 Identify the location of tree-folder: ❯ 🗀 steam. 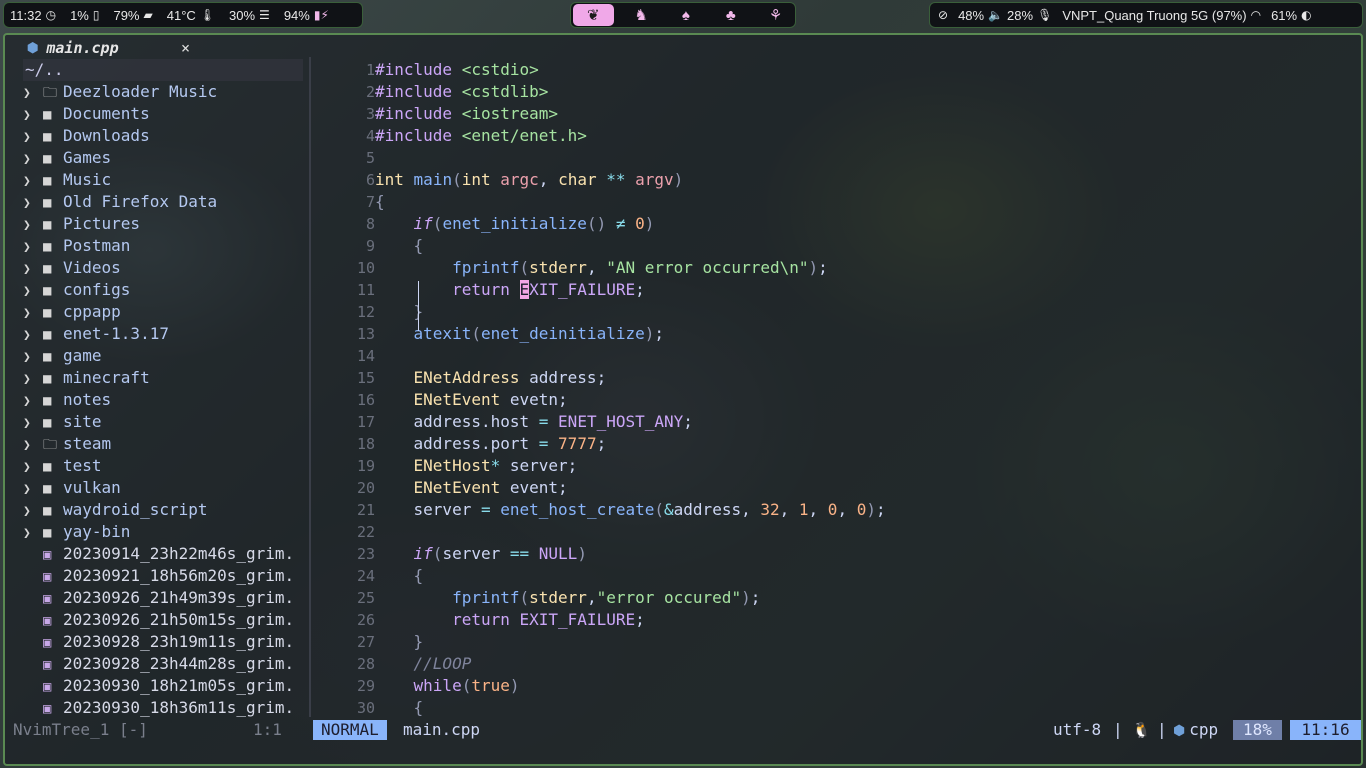
(67, 444).